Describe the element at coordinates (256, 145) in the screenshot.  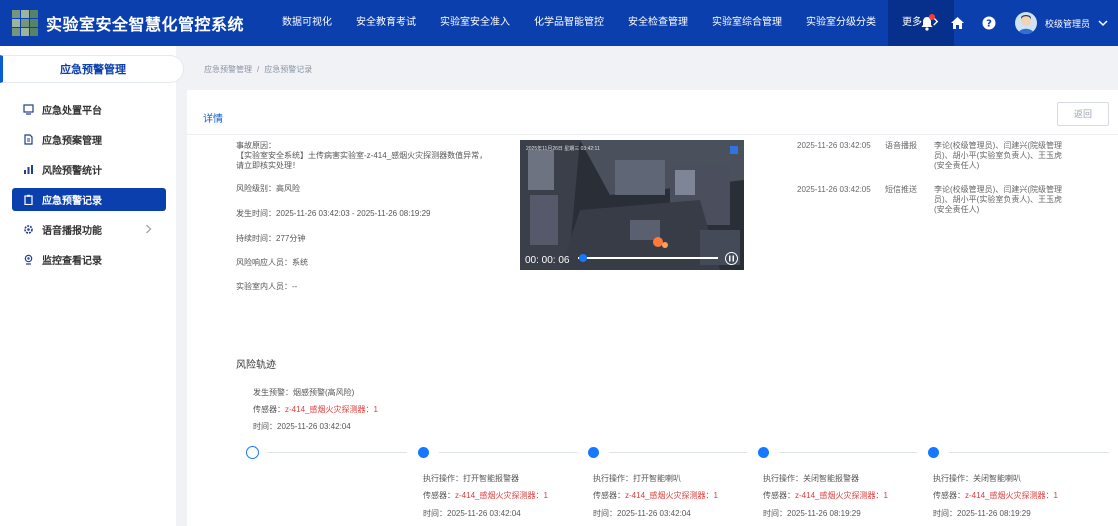
I see `reason-label: 事故原因：` at that location.